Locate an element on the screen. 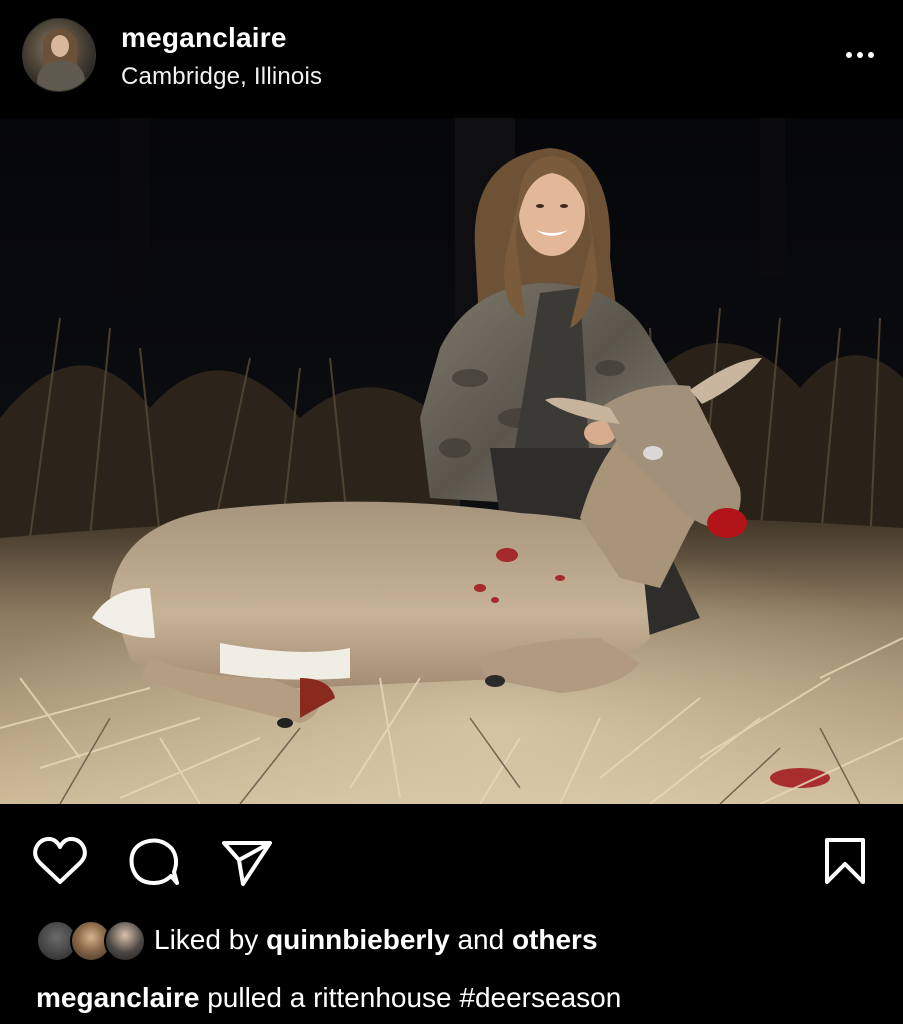 This screenshot has height=1024, width=903. heart-icon is located at coordinates (60, 861).